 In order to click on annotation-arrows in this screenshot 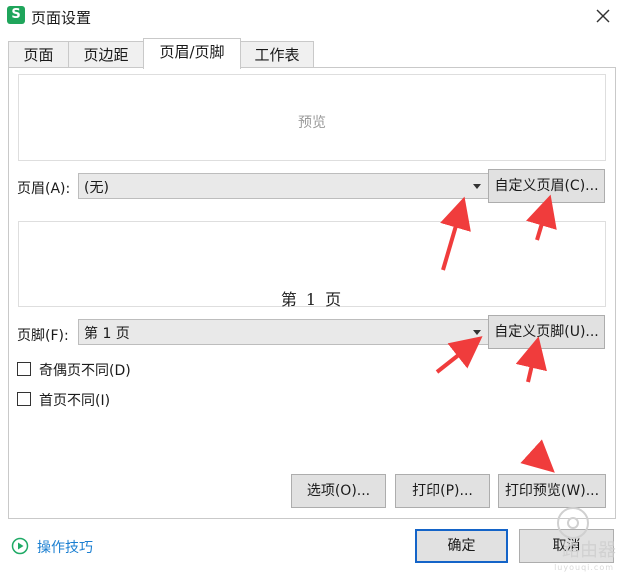, I will do `click(496, 333)`.